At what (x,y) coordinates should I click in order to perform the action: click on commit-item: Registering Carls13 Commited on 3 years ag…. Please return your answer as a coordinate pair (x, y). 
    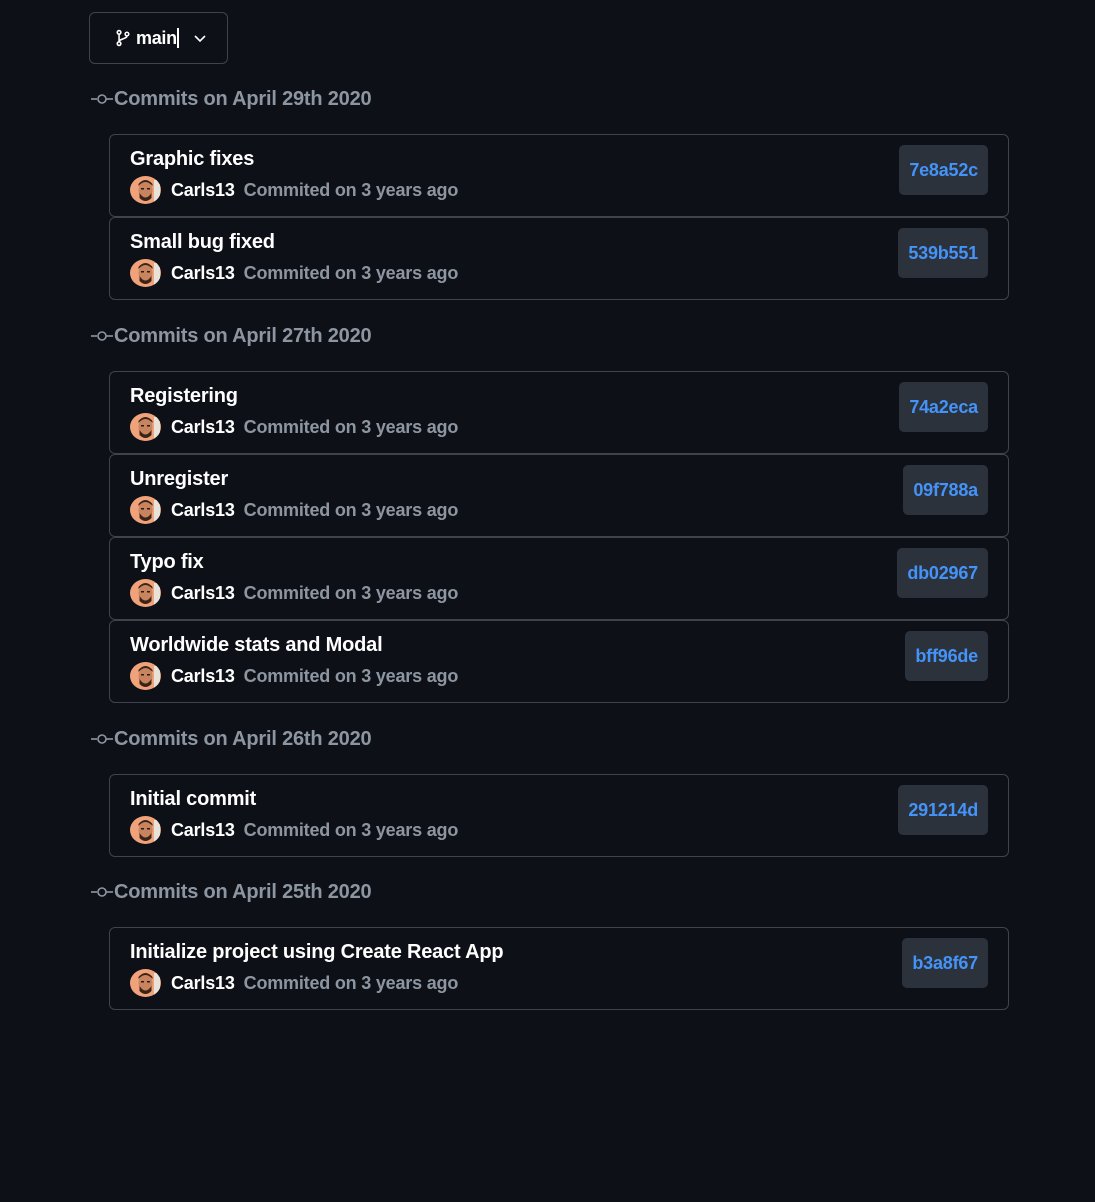
    Looking at the image, I should click on (559, 412).